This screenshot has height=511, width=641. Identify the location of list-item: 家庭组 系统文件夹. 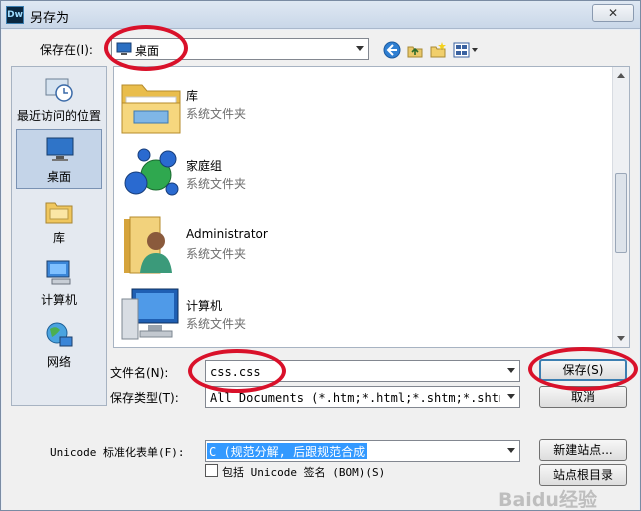
(361, 176).